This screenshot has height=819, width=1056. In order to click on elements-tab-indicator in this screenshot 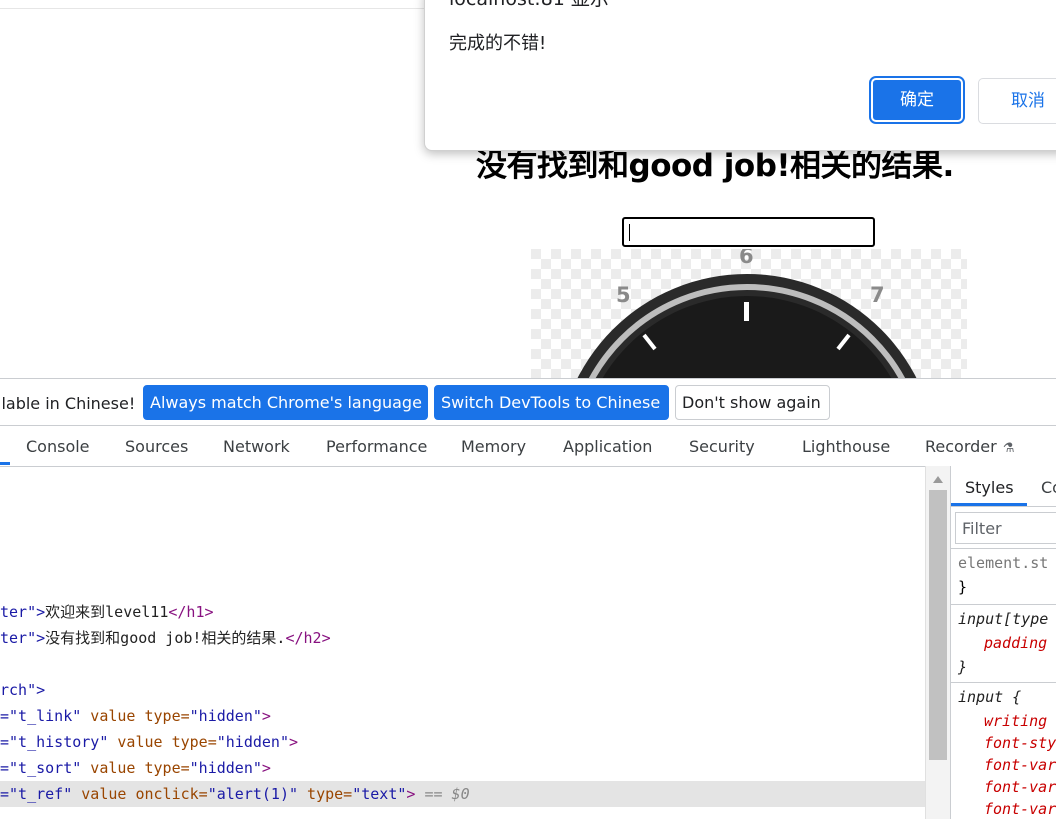, I will do `click(5, 463)`.